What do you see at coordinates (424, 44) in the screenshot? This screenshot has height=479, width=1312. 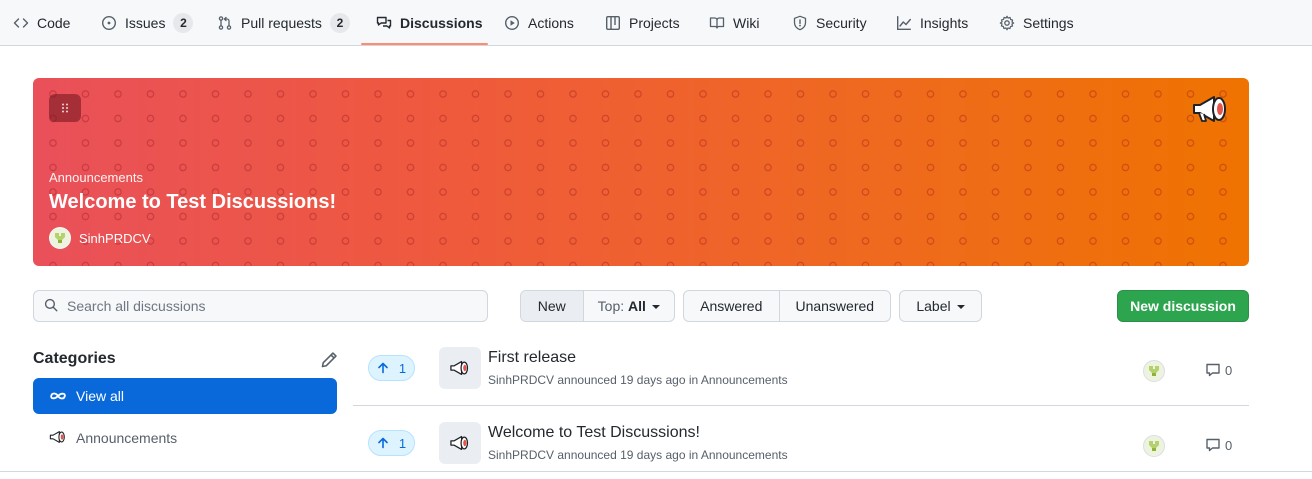 I see `active-tab-underline` at bounding box center [424, 44].